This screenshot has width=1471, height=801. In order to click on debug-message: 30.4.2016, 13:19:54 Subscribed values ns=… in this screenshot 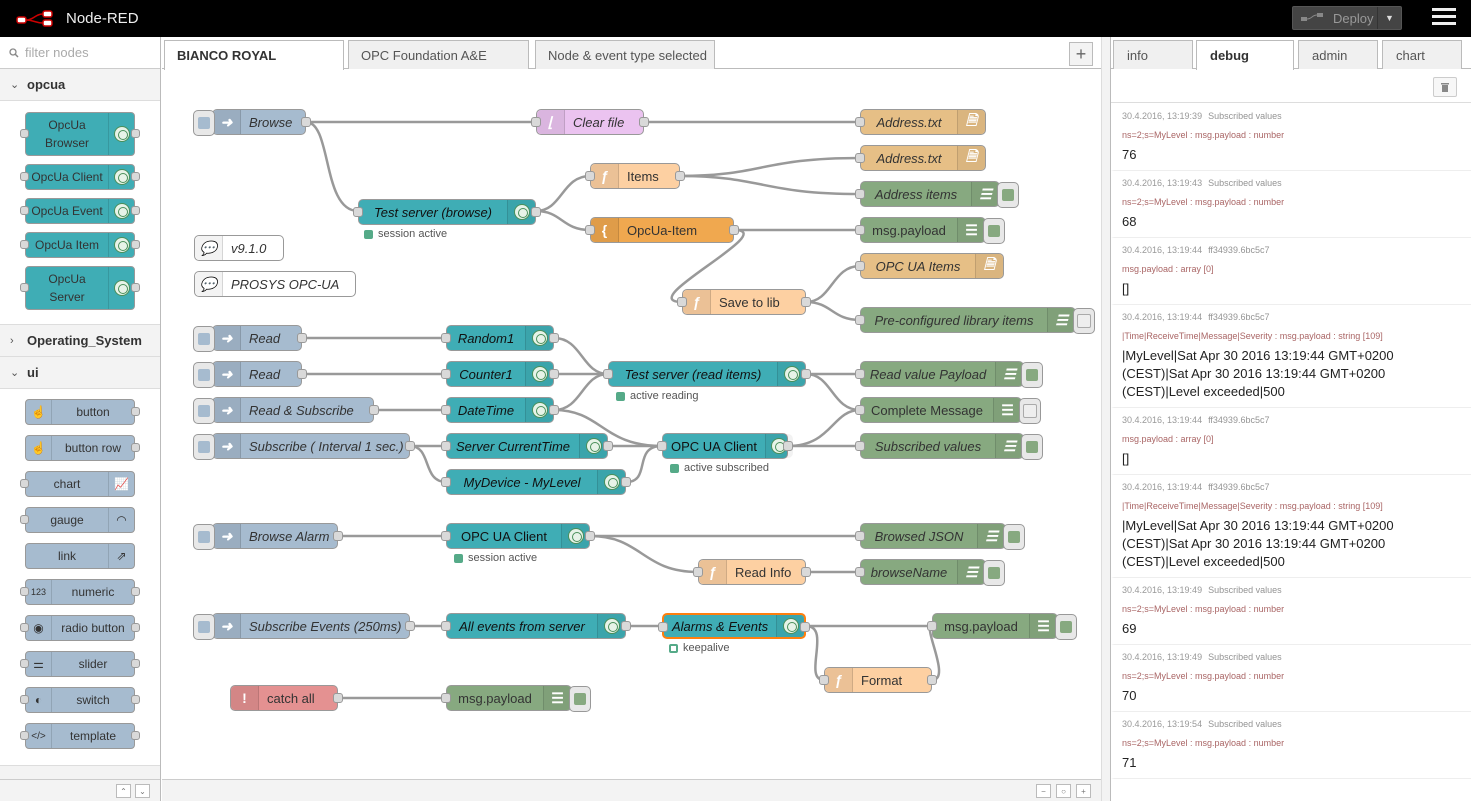, I will do `click(1291, 745)`.